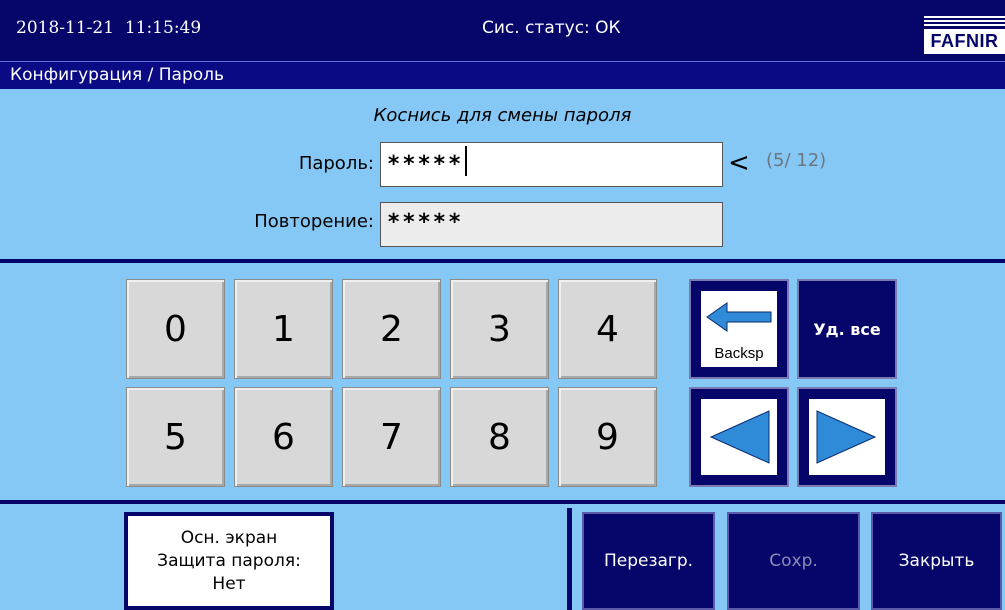 Image resolution: width=1005 pixels, height=610 pixels. I want to click on active-field-indicator: <, so click(739, 163).